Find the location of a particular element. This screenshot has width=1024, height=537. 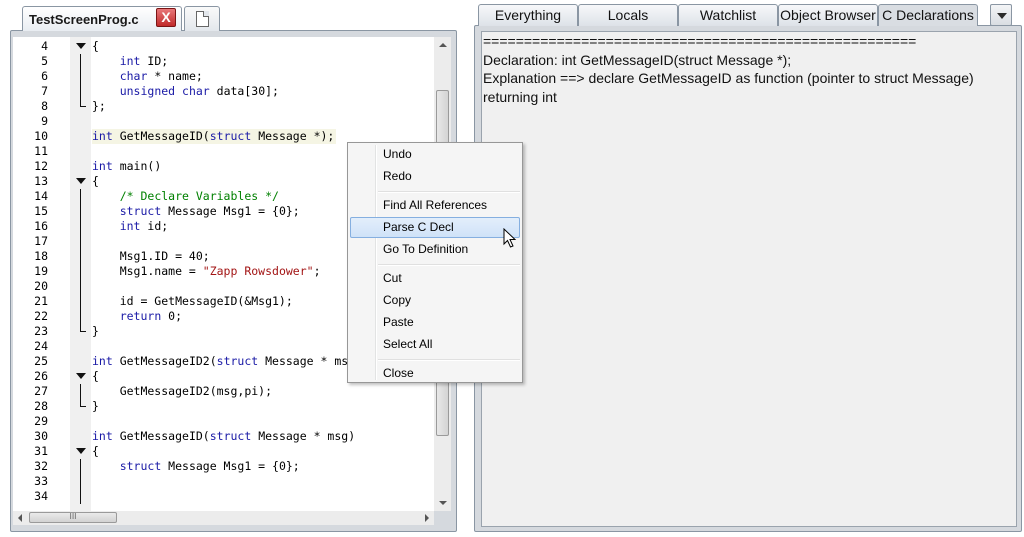

line-number: 34 is located at coordinates (41, 496).